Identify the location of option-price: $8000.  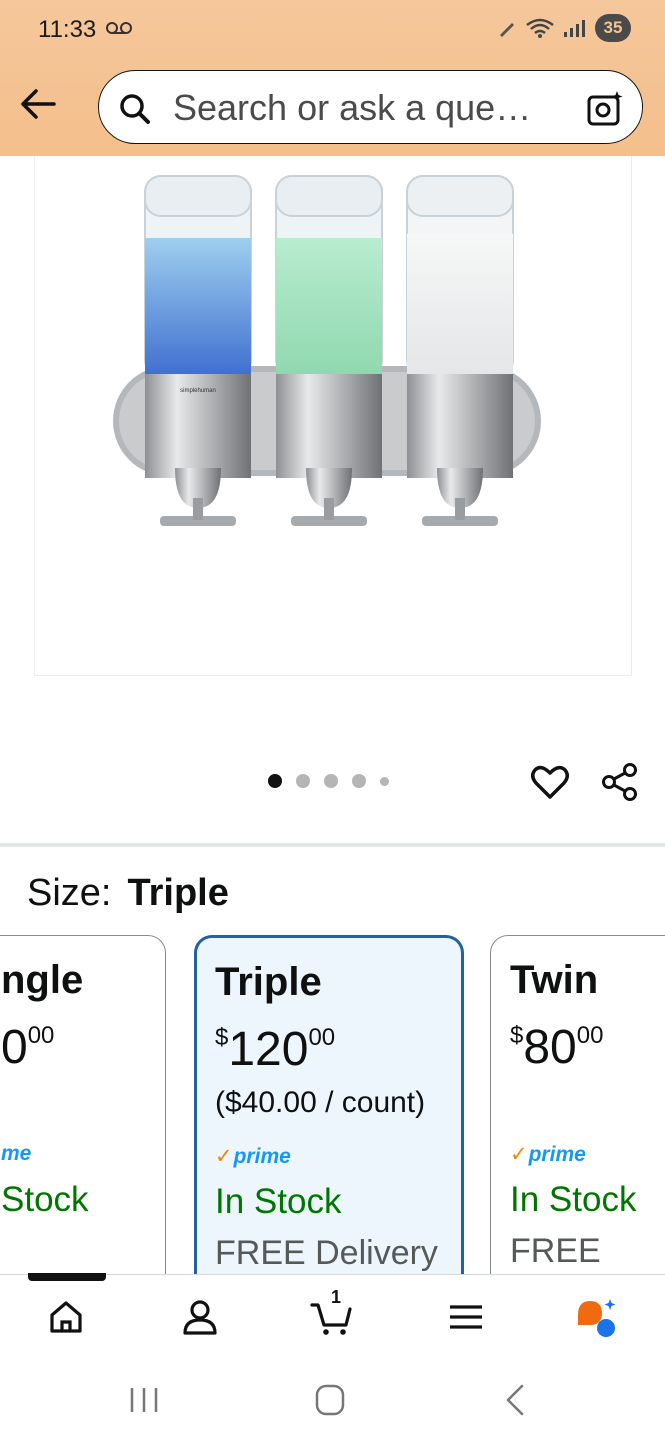
(557, 1047).